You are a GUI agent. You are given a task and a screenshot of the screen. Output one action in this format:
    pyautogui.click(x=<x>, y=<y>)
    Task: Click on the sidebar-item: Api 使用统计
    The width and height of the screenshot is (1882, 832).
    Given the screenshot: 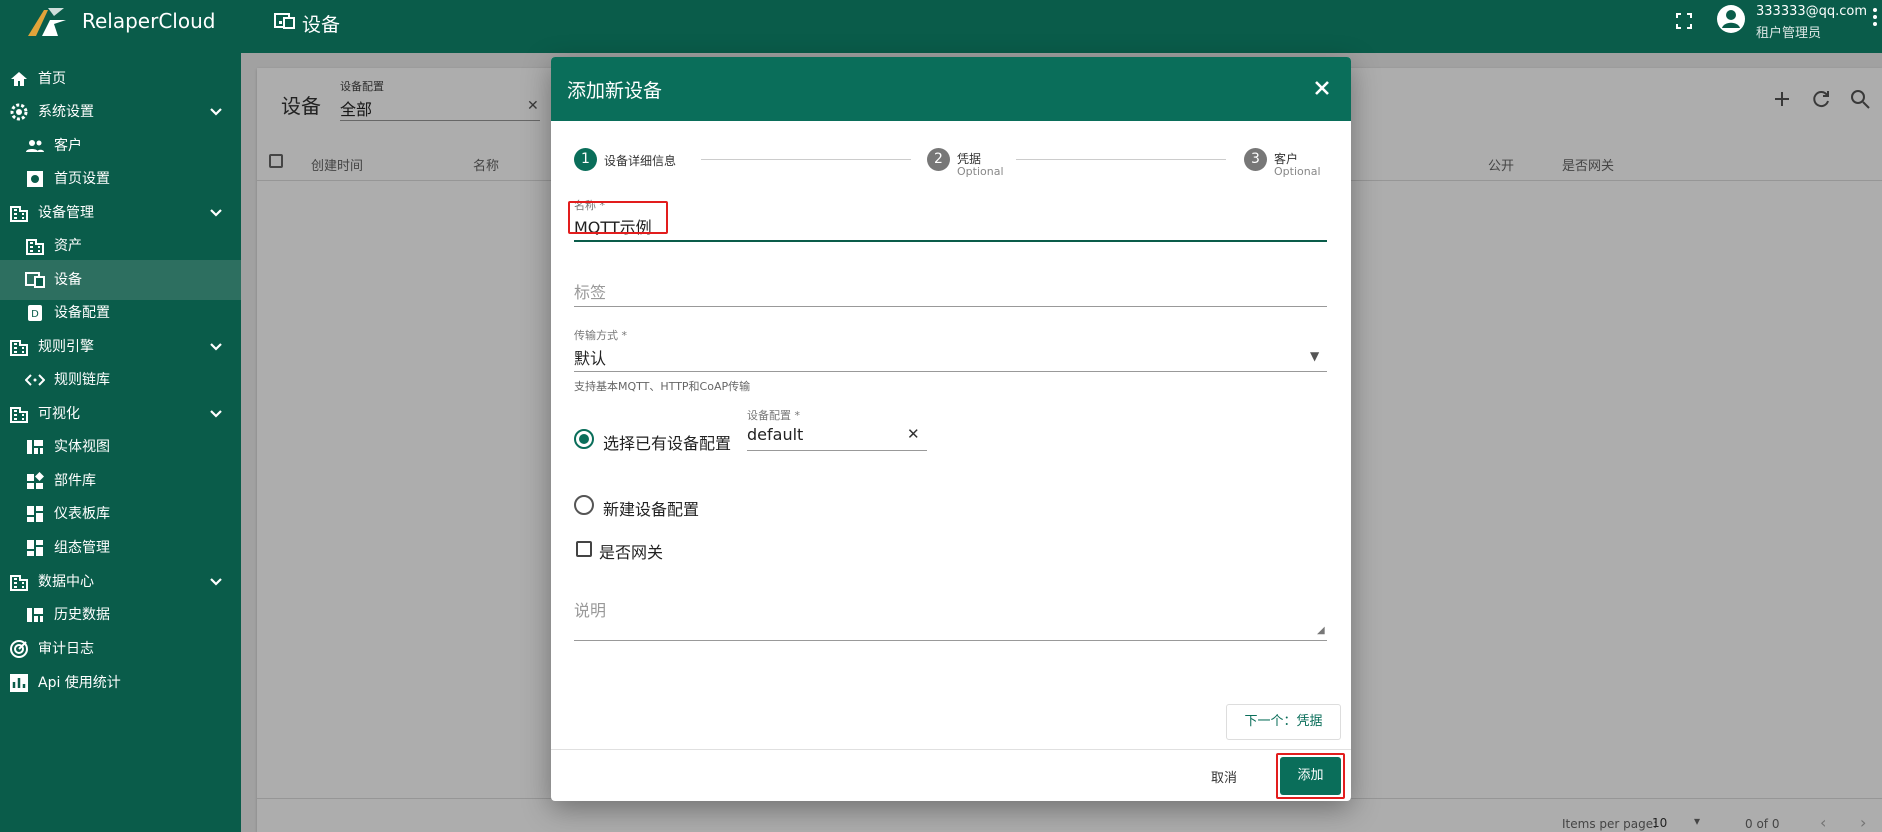 What is the action you would take?
    pyautogui.click(x=120, y=683)
    